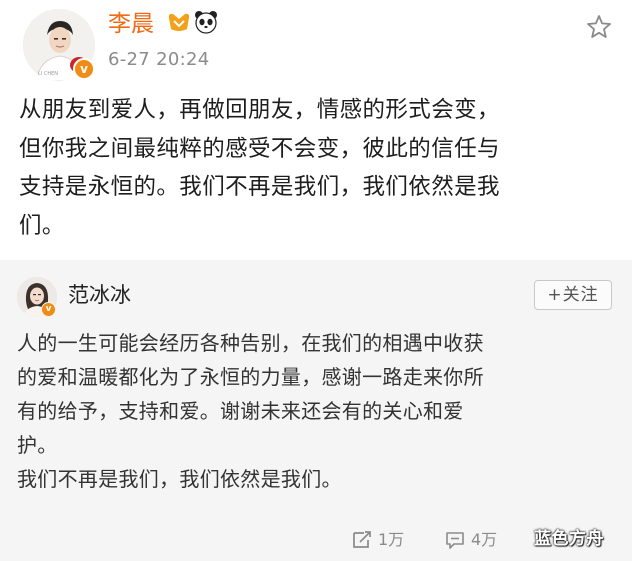  Describe the element at coordinates (259, 187) in the screenshot. I see `post-line: 支持是永恒的。我们不再是我们，我们依然是我` at that location.